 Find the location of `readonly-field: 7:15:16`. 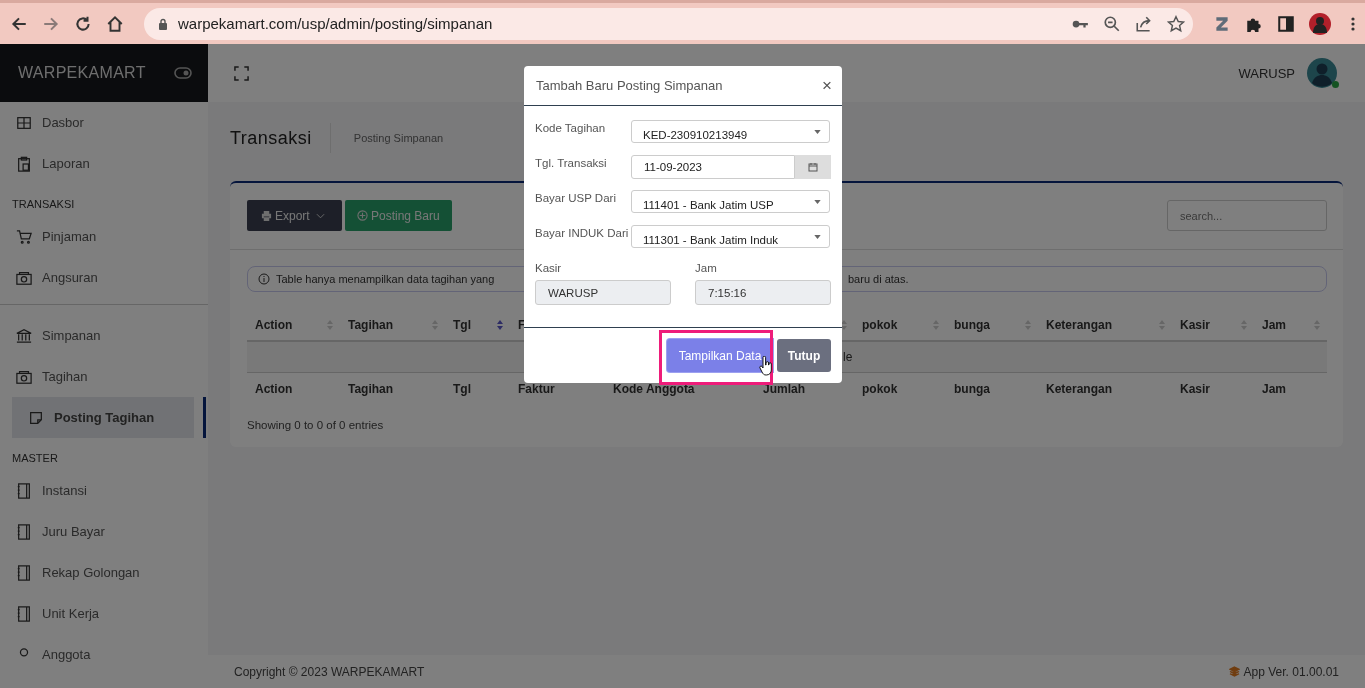

readonly-field: 7:15:16 is located at coordinates (763, 292).